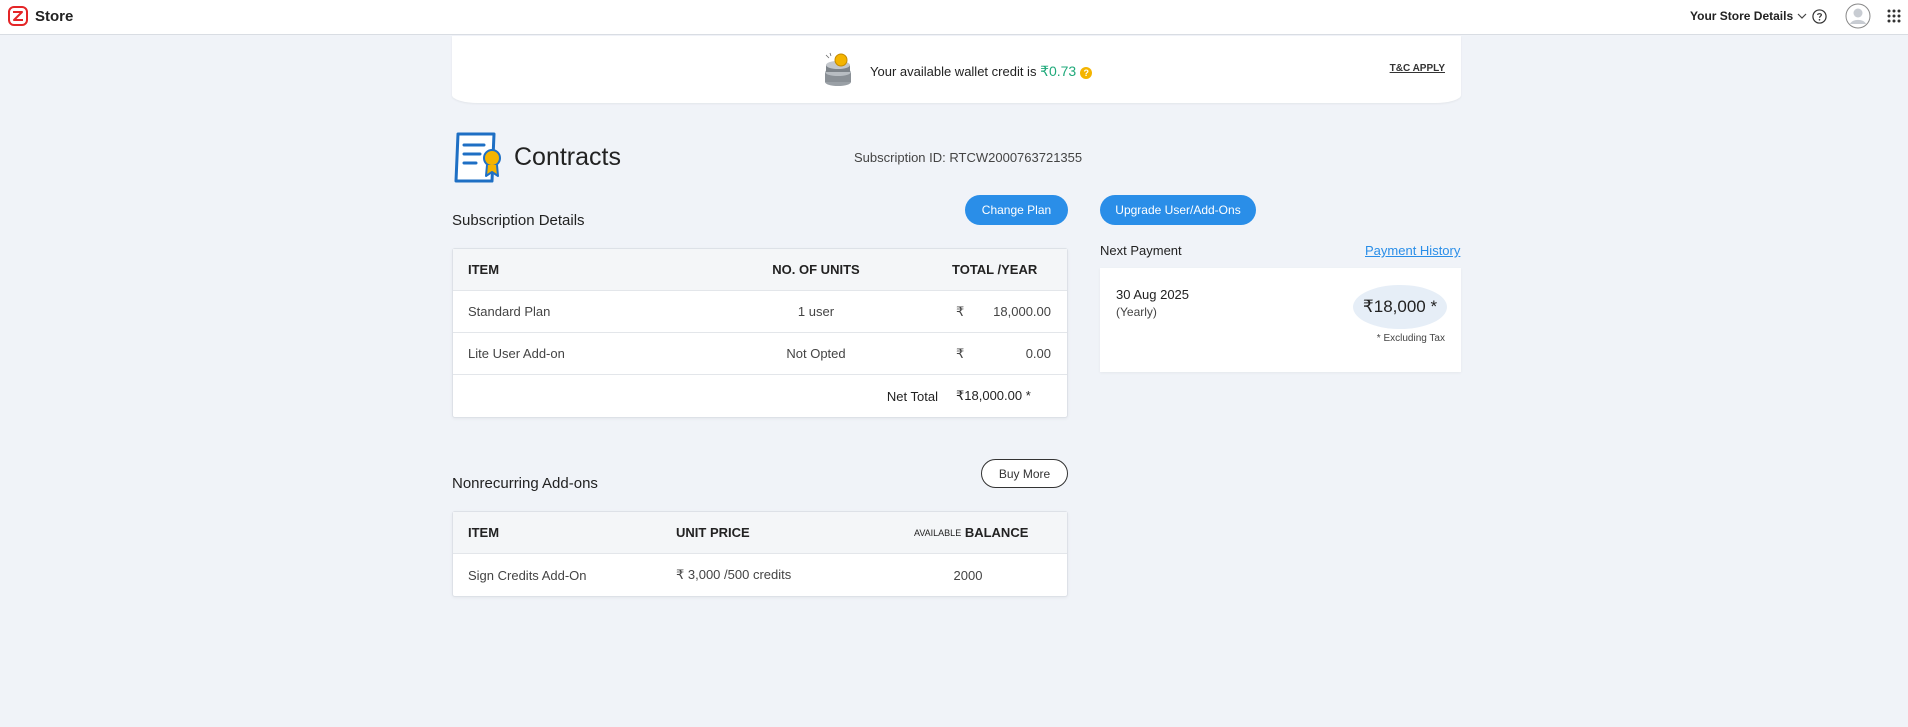 Image resolution: width=1908 pixels, height=727 pixels. What do you see at coordinates (1022, 311) in the screenshot?
I see `row-total: 18,000.00` at bounding box center [1022, 311].